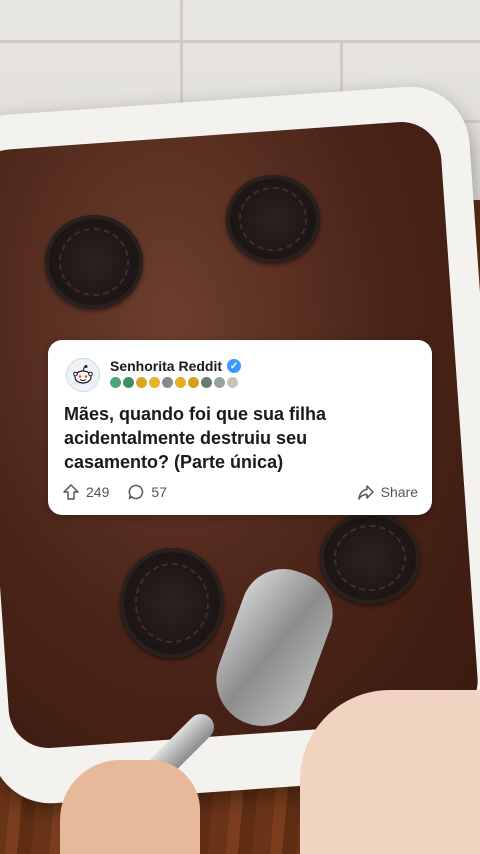 This screenshot has height=854, width=480. I want to click on share-label: Share, so click(399, 492).